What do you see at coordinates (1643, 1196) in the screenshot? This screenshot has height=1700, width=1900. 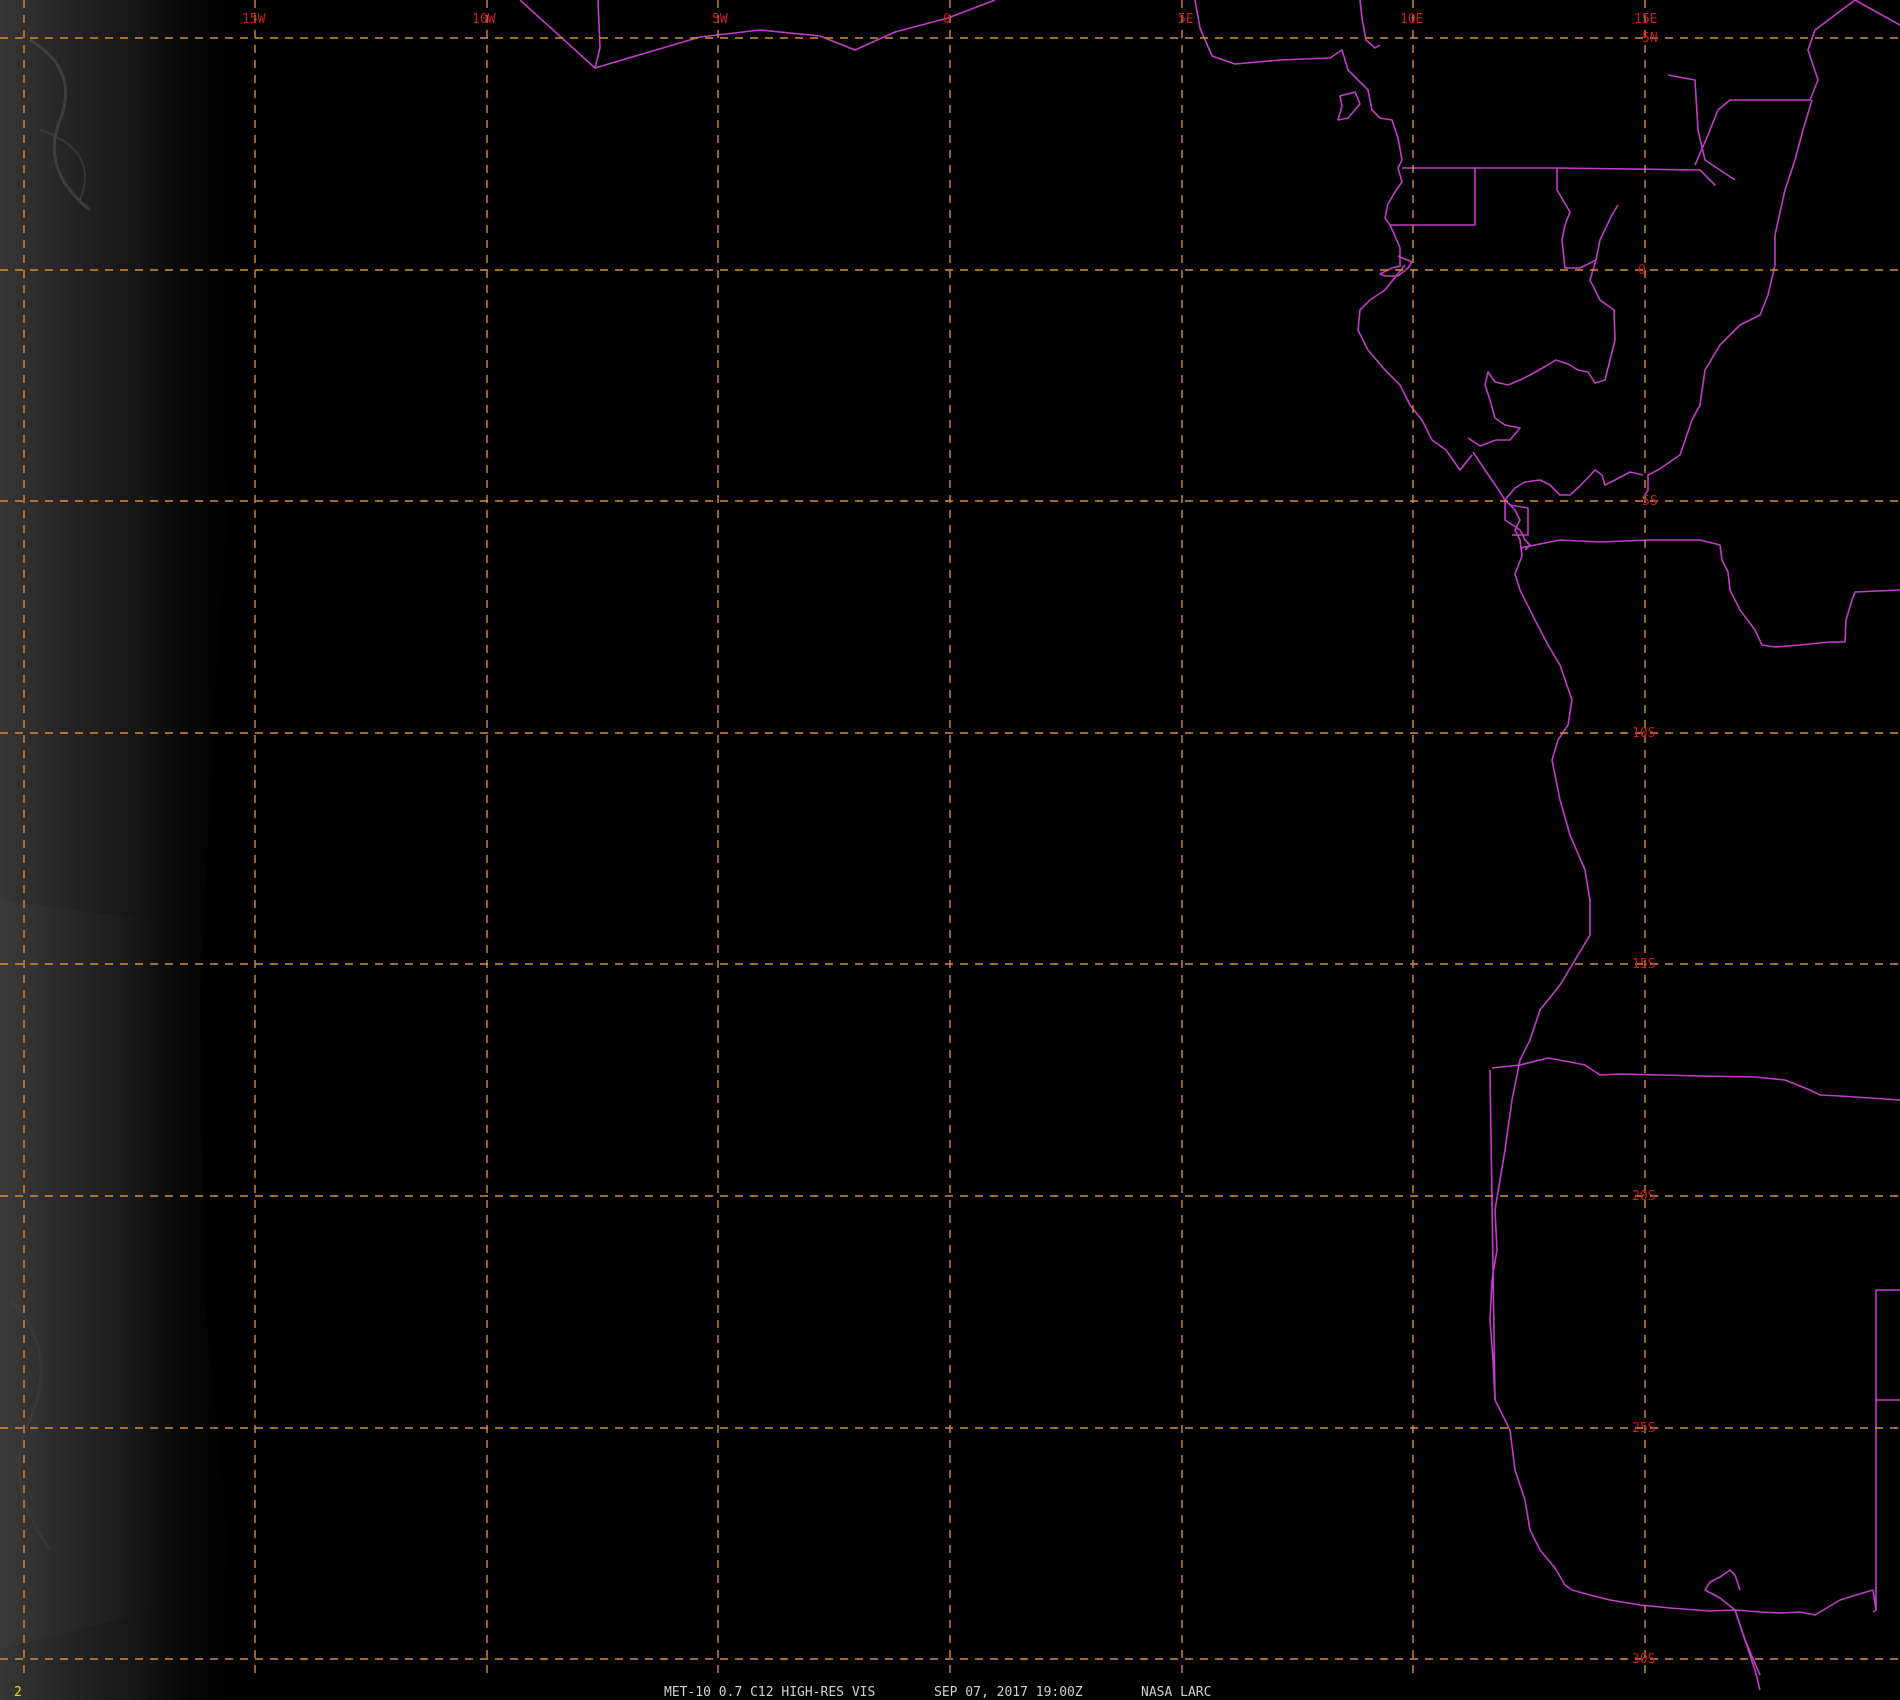 I see `lat-label-20s: 20S` at bounding box center [1643, 1196].